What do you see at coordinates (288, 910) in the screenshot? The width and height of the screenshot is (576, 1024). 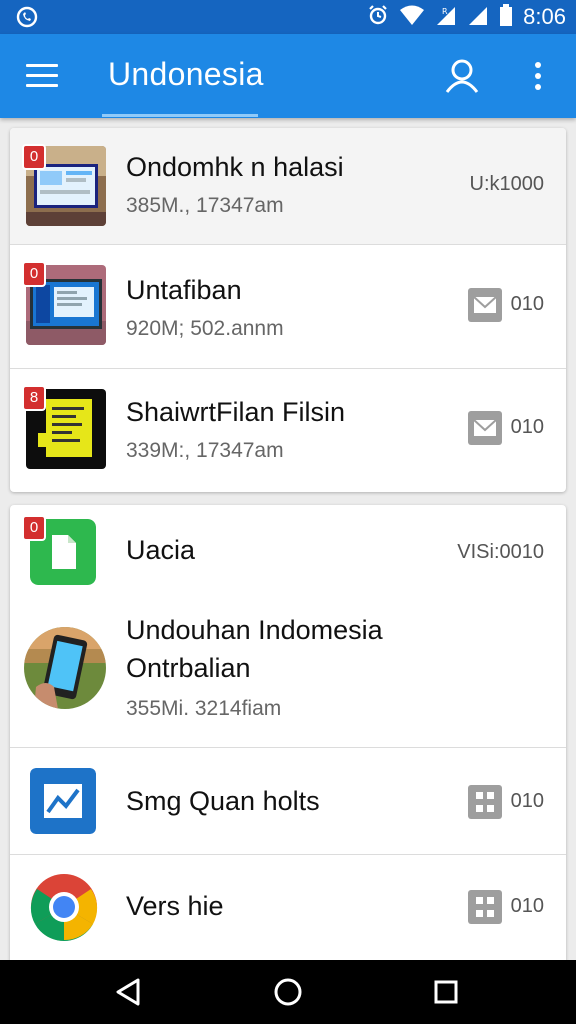 I see `list-item: Vers hie 010` at bounding box center [288, 910].